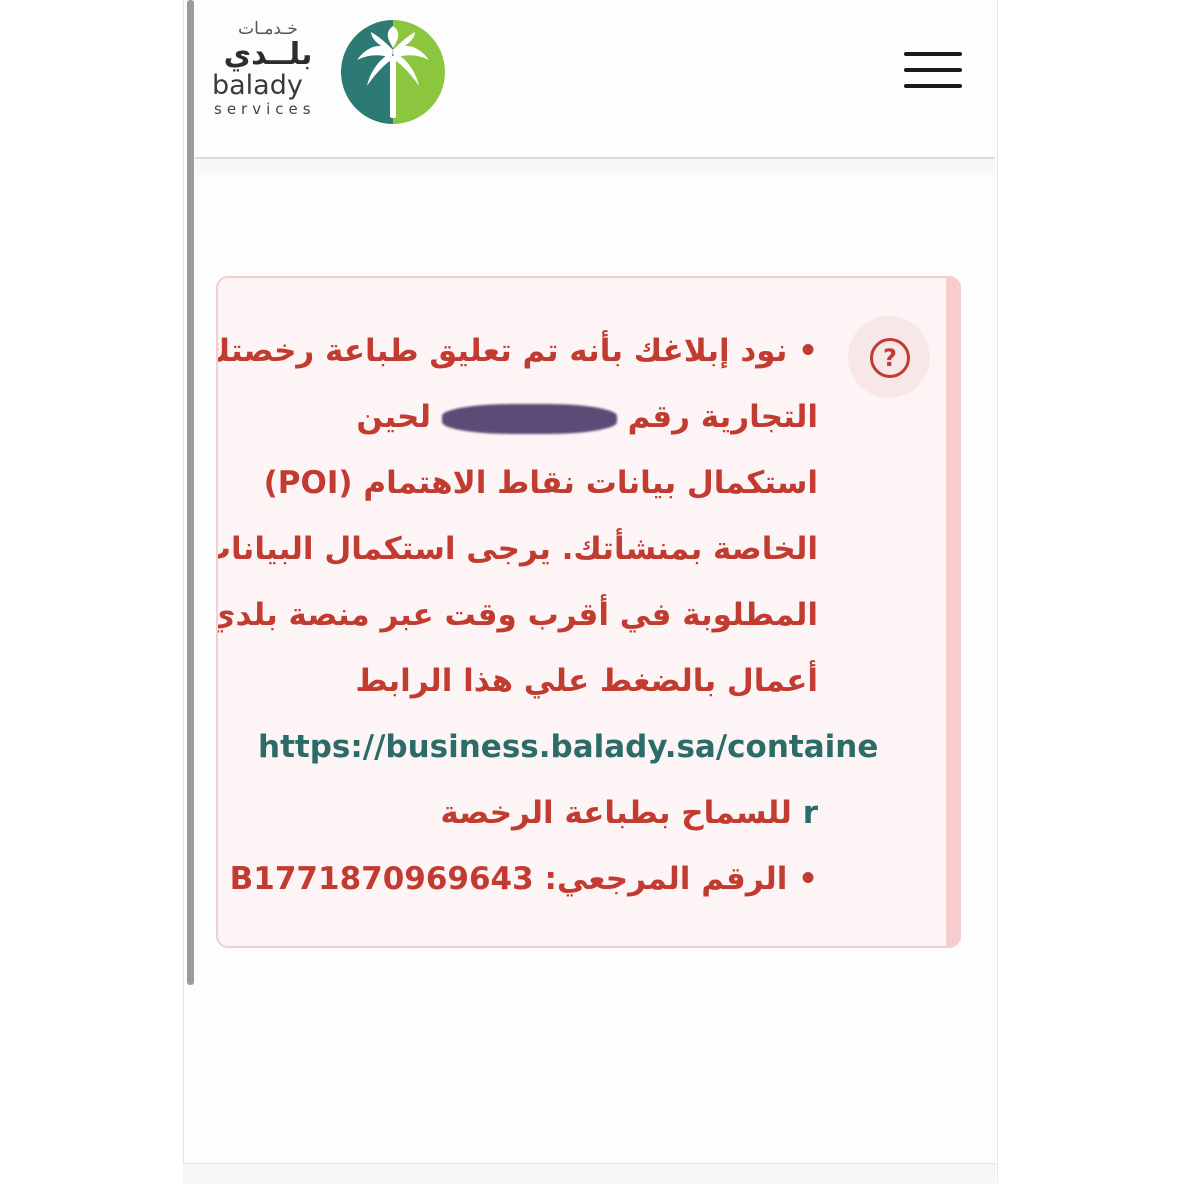 Image resolution: width=1179 pixels, height=1184 pixels. I want to click on logo-english-services: services, so click(265, 109).